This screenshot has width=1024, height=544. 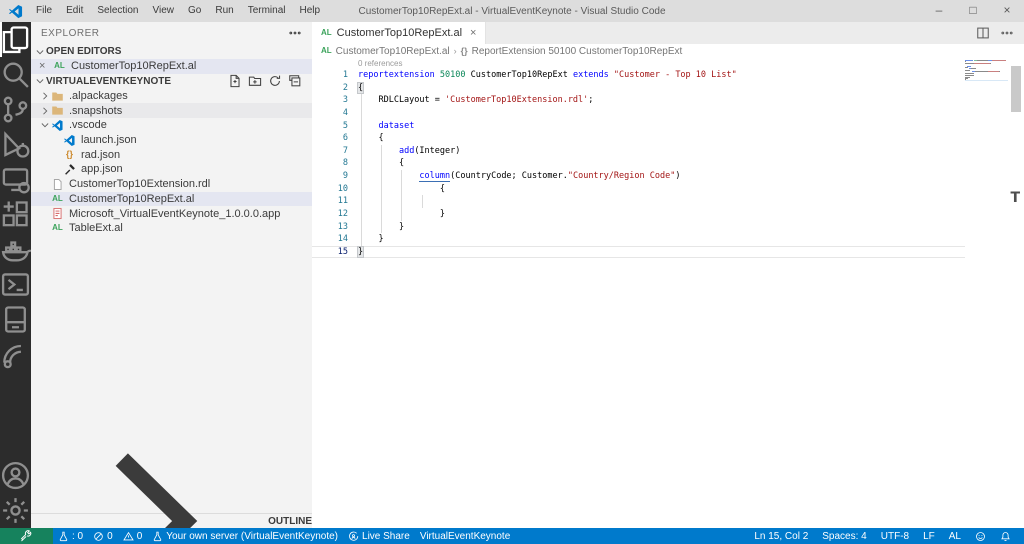 What do you see at coordinates (638, 126) in the screenshot?
I see `code-line: 5 dataset` at bounding box center [638, 126].